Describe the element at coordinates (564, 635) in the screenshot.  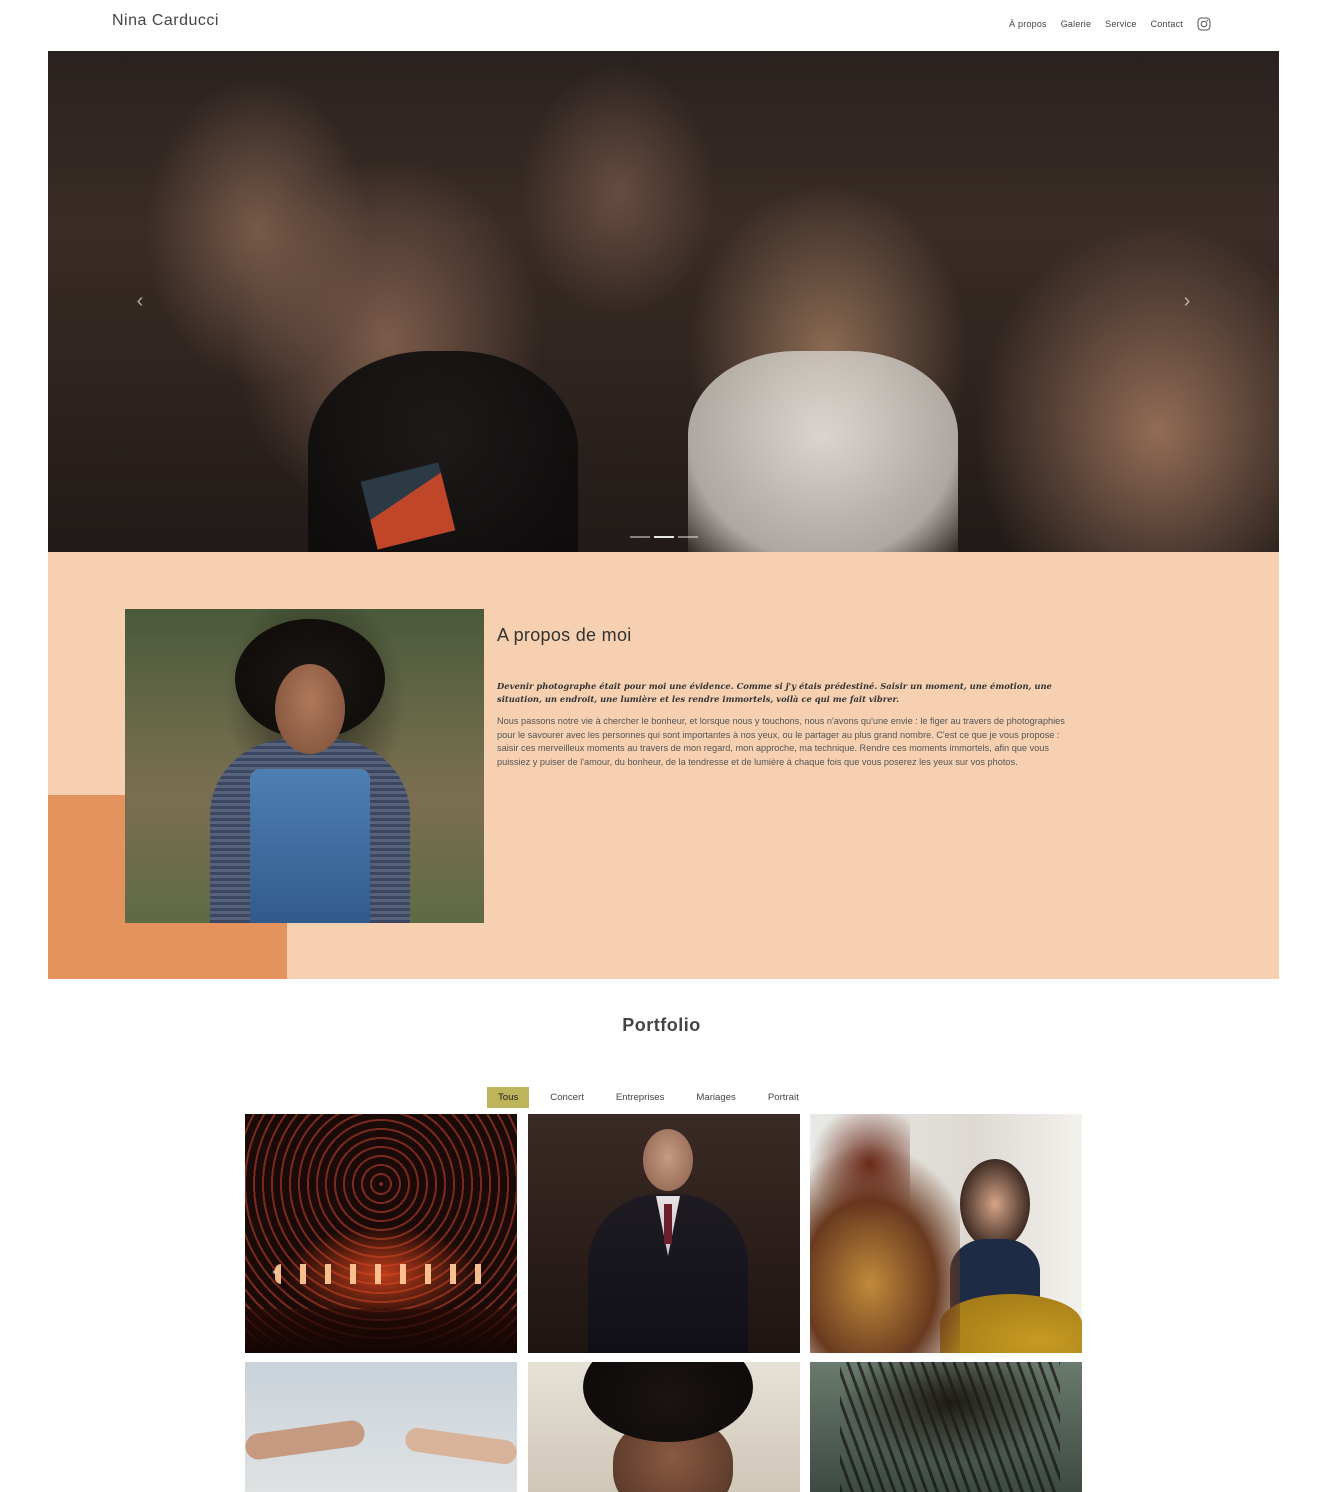
I see `about-title: A propos de moi` at that location.